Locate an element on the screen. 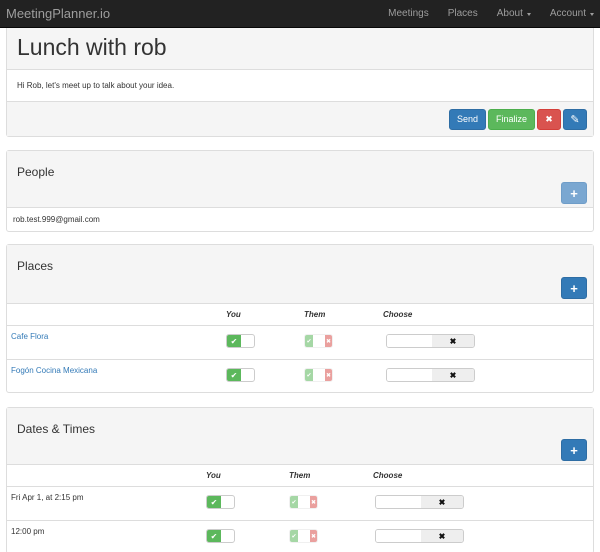 The height and width of the screenshot is (552, 600). send-button: Send is located at coordinates (467, 119).